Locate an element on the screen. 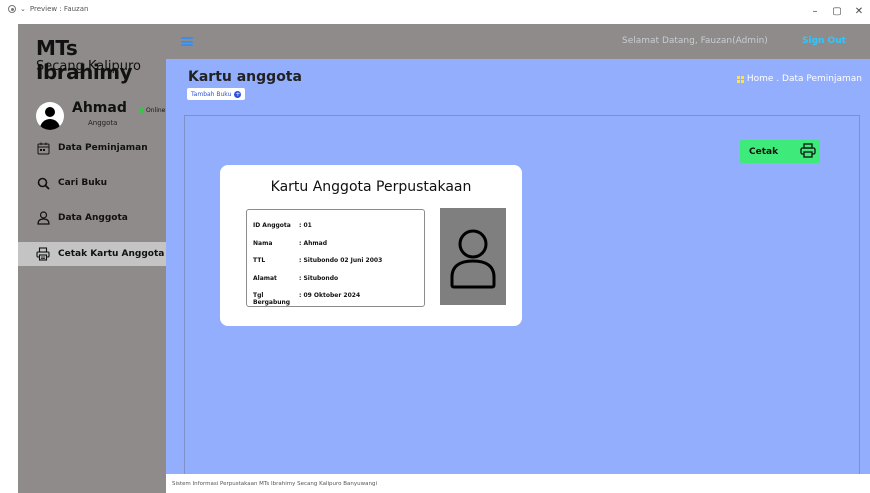 The width and height of the screenshot is (870, 493). breadcrumb-text: Home . Data Peminjaman is located at coordinates (804, 79).